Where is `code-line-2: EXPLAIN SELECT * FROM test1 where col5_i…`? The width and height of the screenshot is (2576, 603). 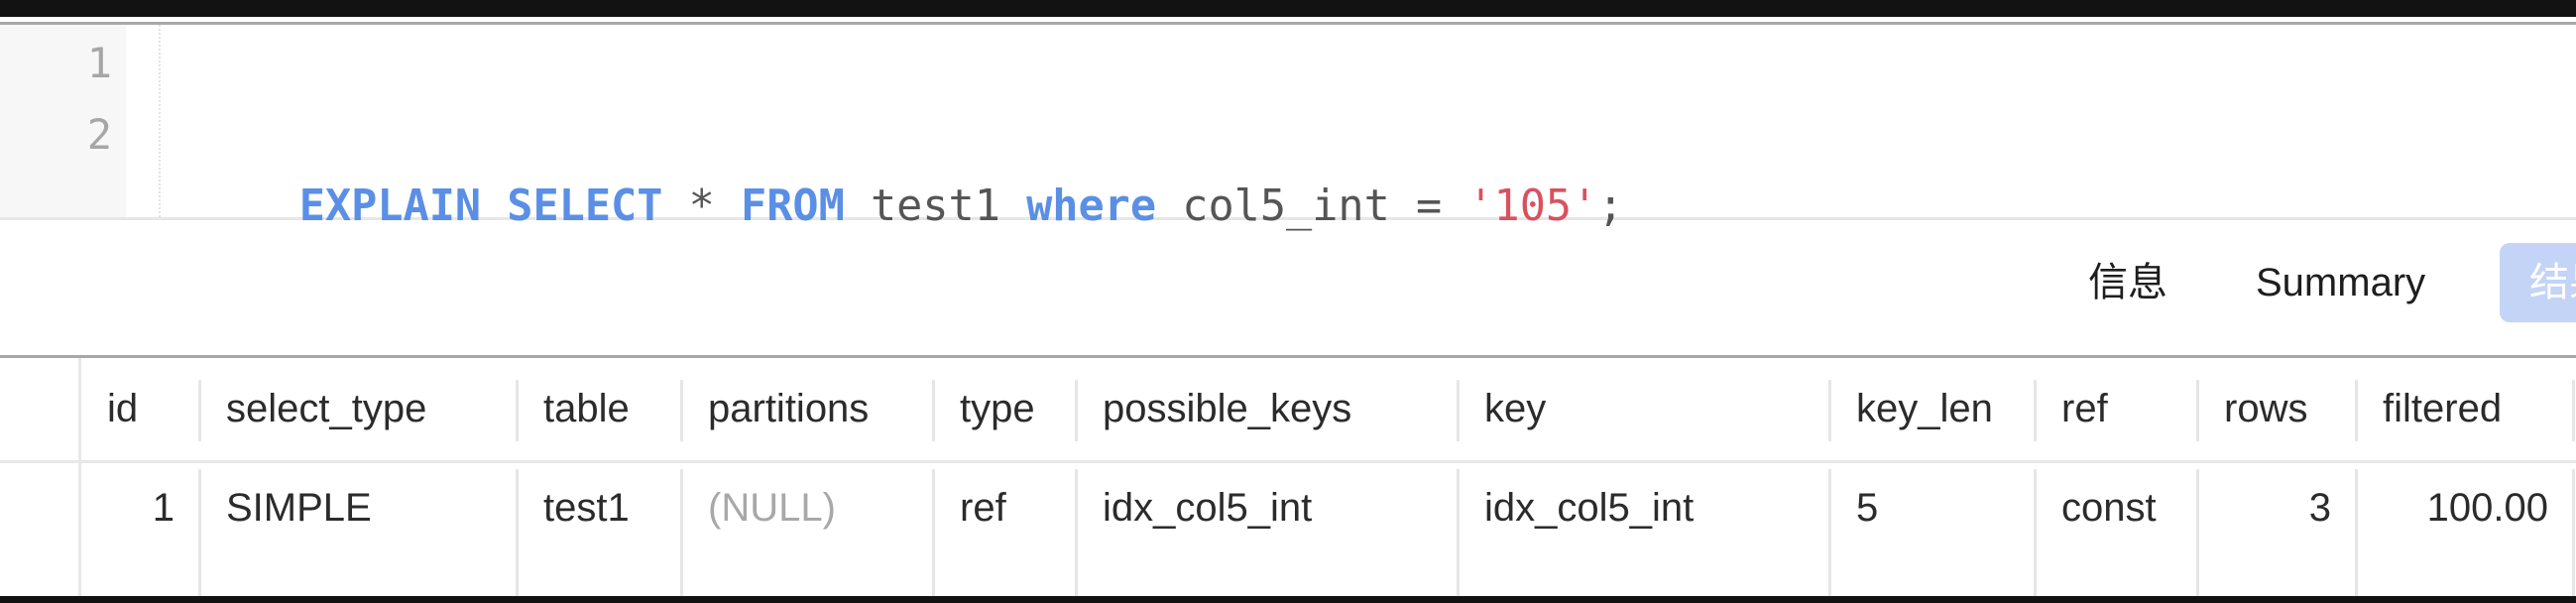
code-line-2: EXPLAIN SELECT * FROM test1 where col5_i… is located at coordinates (910, 165).